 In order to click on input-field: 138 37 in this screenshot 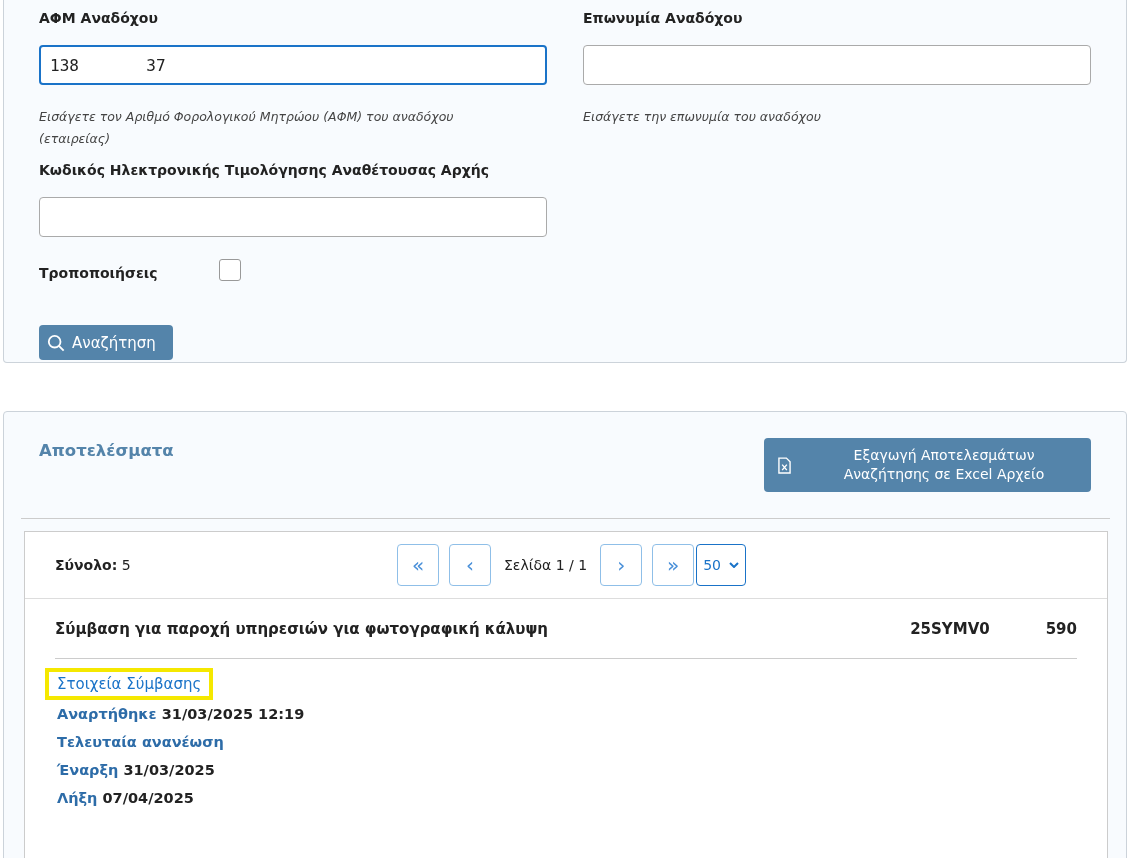, I will do `click(293, 65)`.